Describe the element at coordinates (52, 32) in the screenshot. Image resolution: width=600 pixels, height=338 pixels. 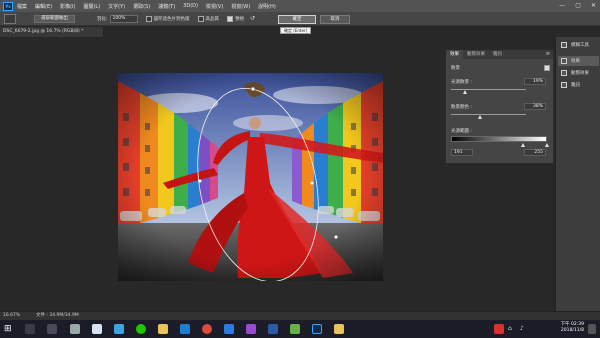
I see `document-tab: DSC_6679-2.jpg @ 16.7% (RGB/8) *` at that location.